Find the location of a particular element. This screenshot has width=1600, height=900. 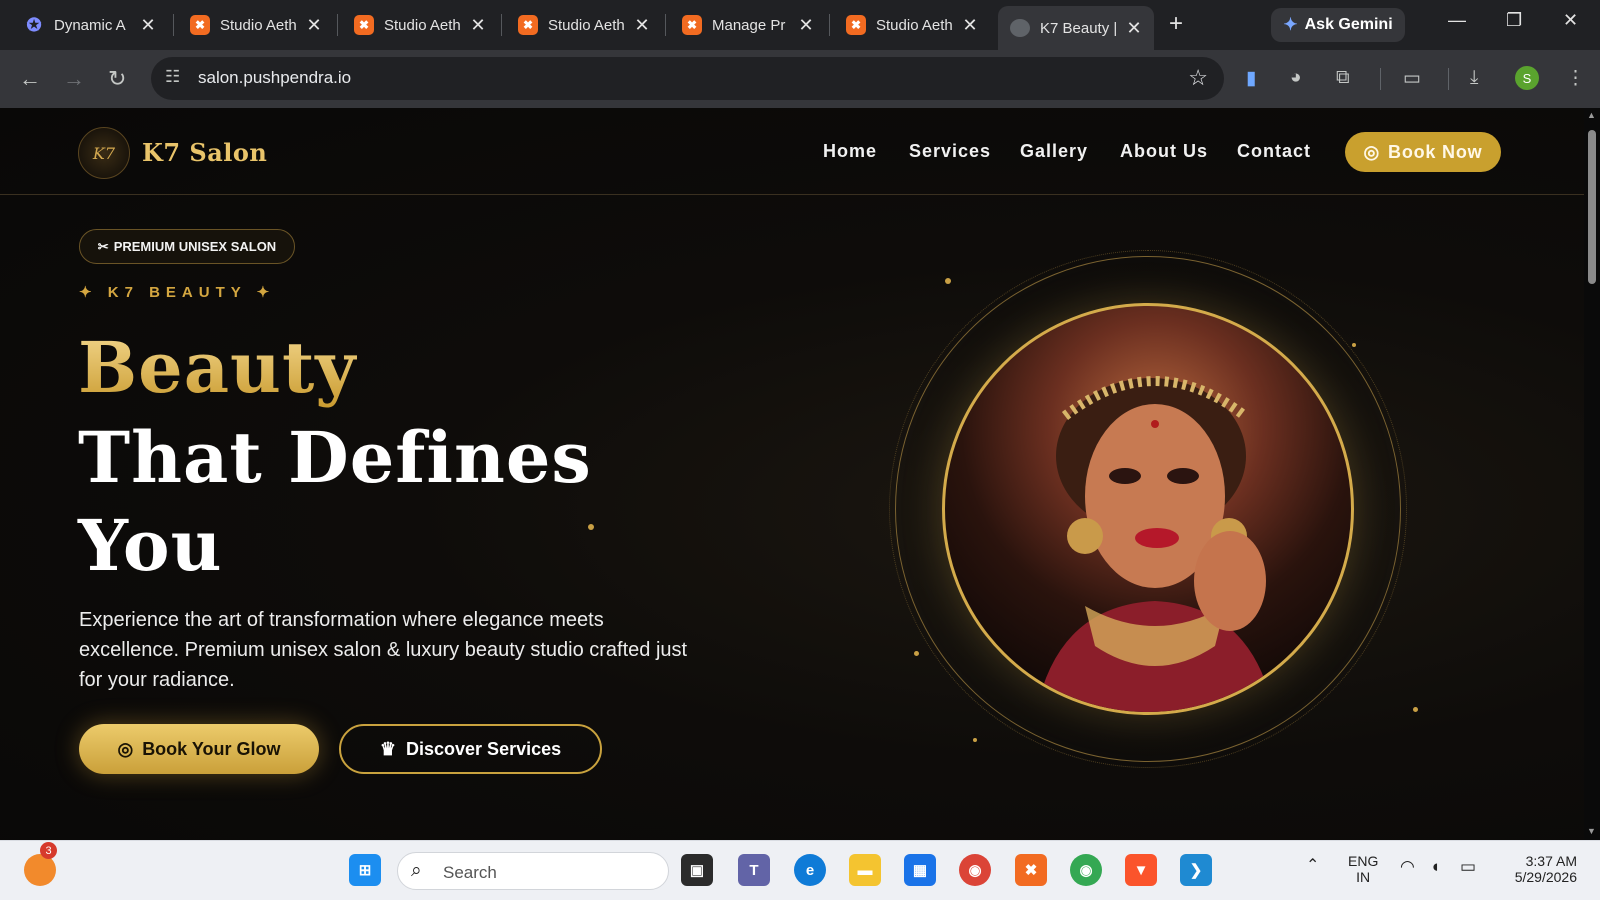

book-now-button: ◎ Book Now is located at coordinates (1423, 152).